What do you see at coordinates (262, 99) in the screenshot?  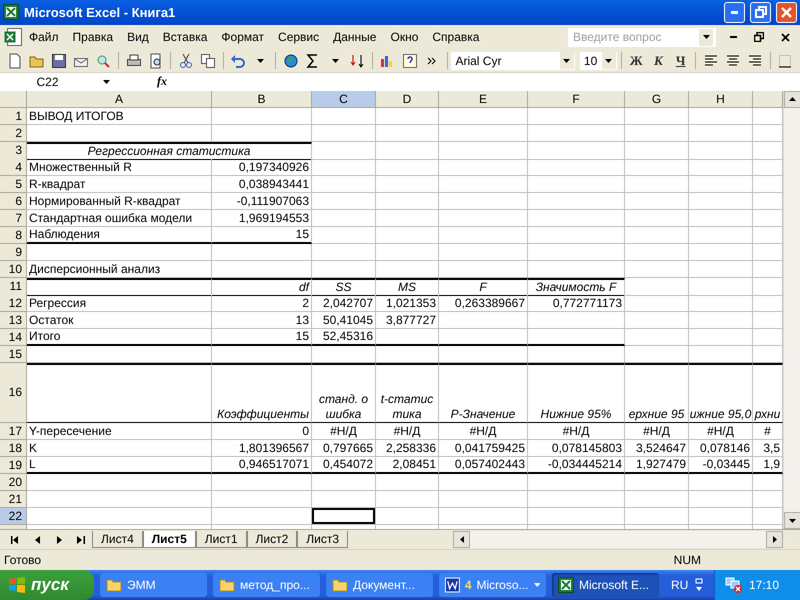 I see `column-header: B` at bounding box center [262, 99].